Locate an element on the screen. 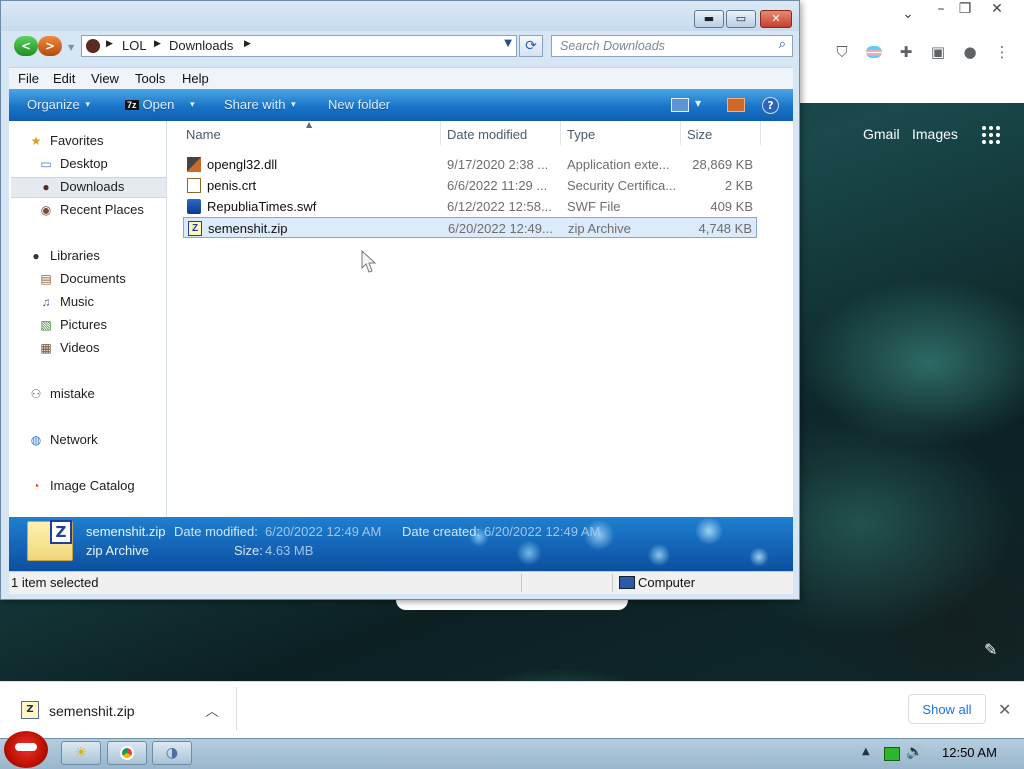  chrome-toolbar-area: ⌄ – ❐ ✕ ⛉ ✚ ▣ ● ⋮ is located at coordinates (912, 51).